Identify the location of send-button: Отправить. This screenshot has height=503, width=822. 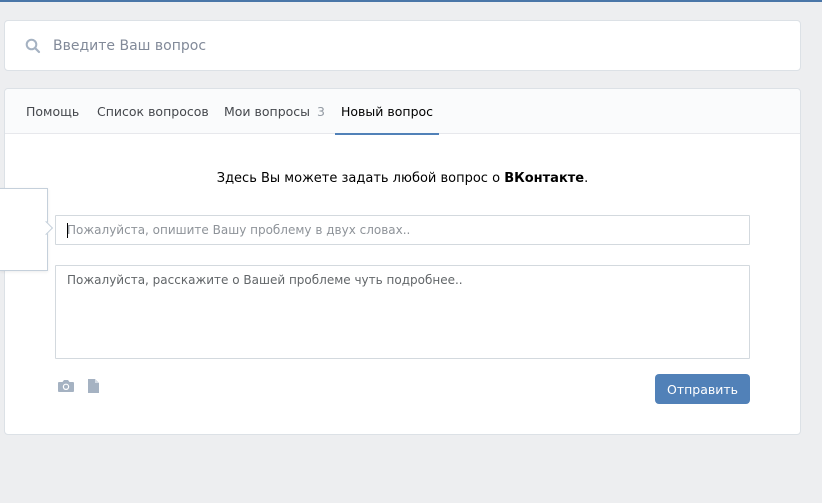
(702, 389).